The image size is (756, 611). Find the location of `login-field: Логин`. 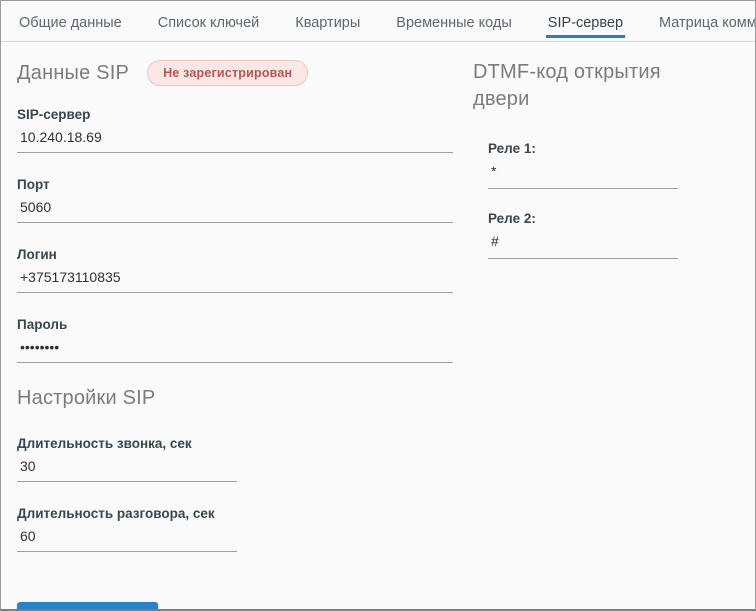

login-field: Логин is located at coordinates (235, 270).